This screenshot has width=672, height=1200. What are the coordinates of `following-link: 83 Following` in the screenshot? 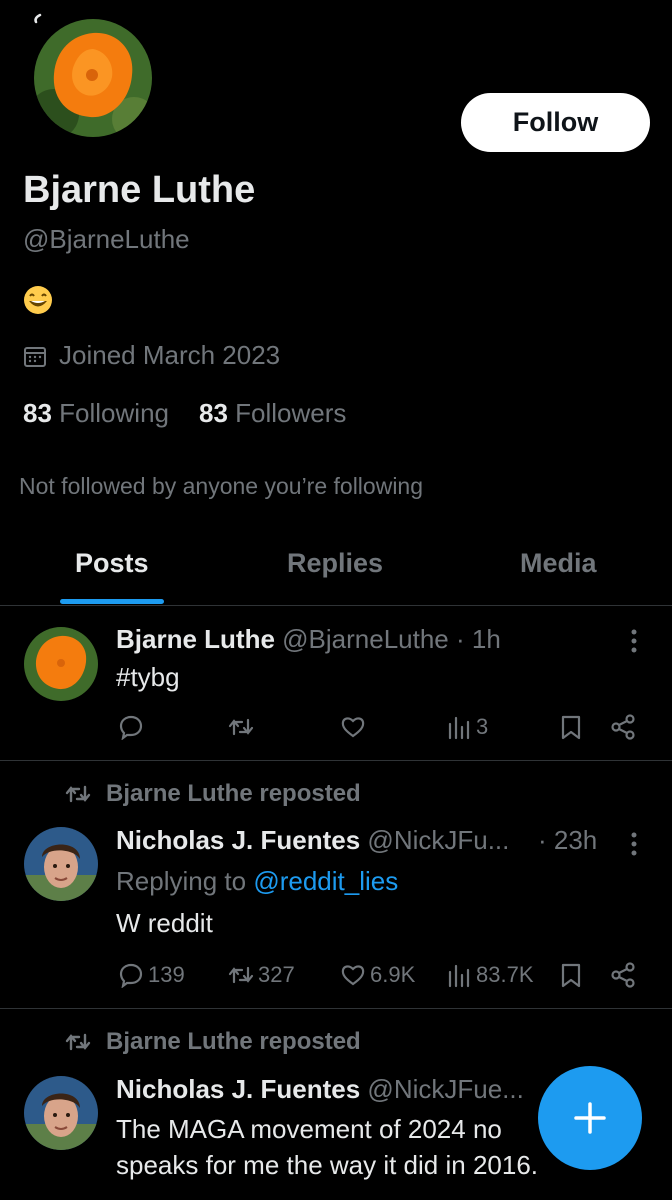 It's located at (96, 413).